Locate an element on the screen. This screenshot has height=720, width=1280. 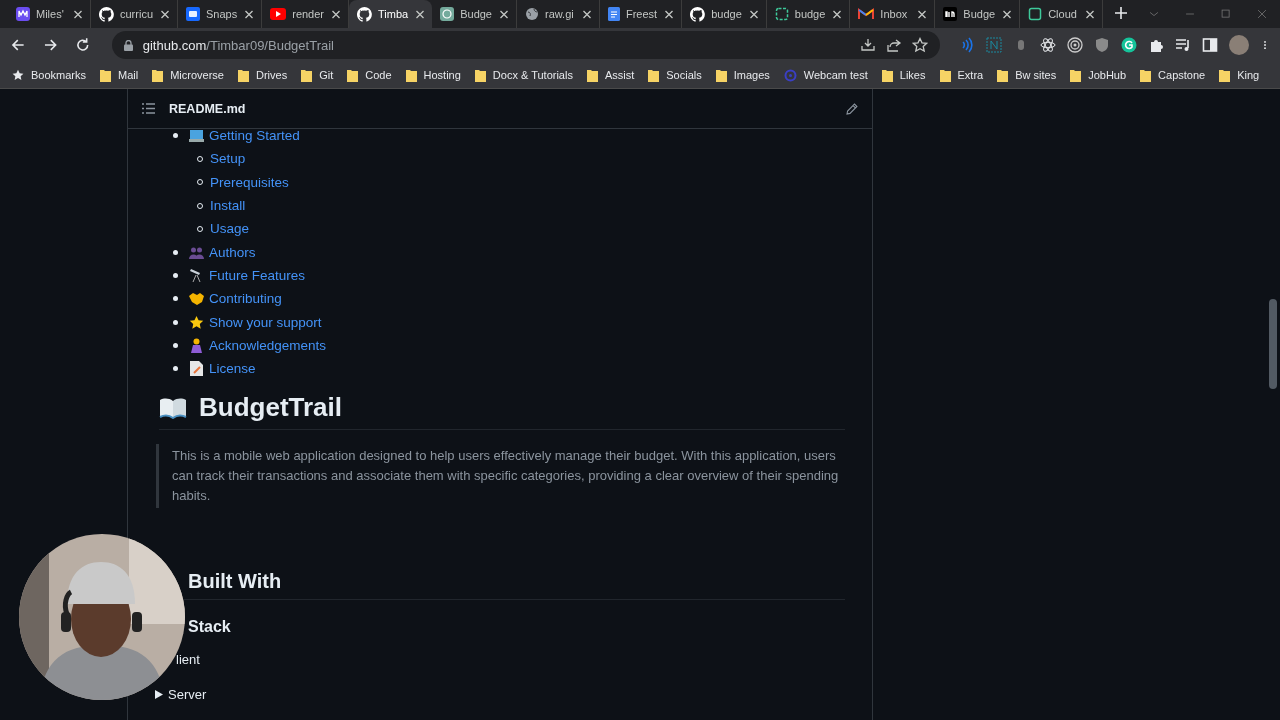
puzzle-icon is located at coordinates (1156, 45).